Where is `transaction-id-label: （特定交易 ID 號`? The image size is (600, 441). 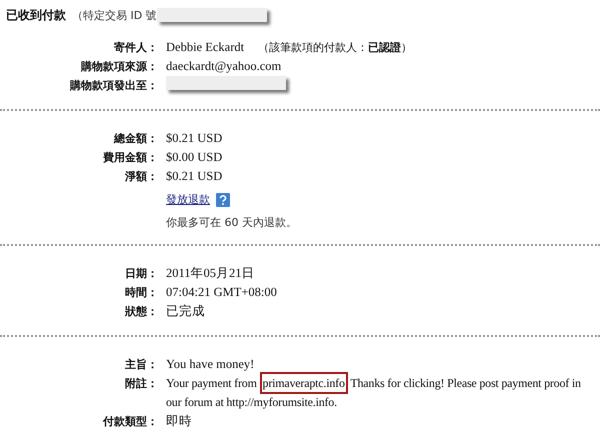 transaction-id-label: （特定交易 ID 號 is located at coordinates (114, 15).